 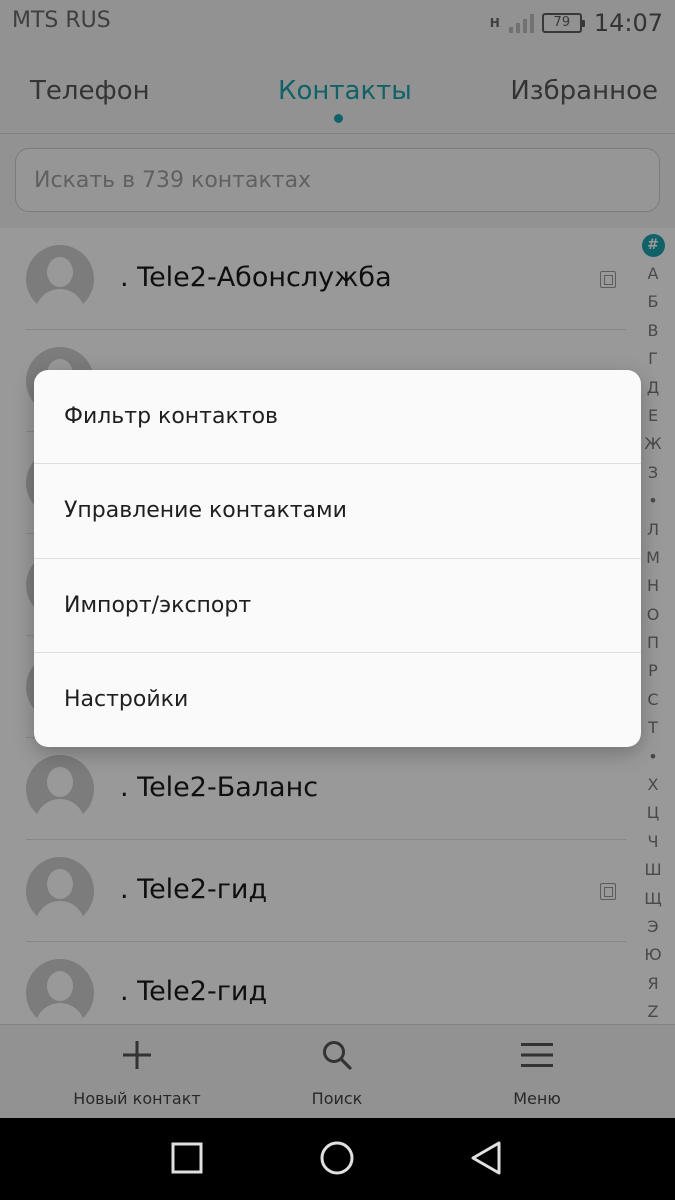 What do you see at coordinates (337, 511) in the screenshot?
I see `menu-item-manage-contacts: Управление контактами` at bounding box center [337, 511].